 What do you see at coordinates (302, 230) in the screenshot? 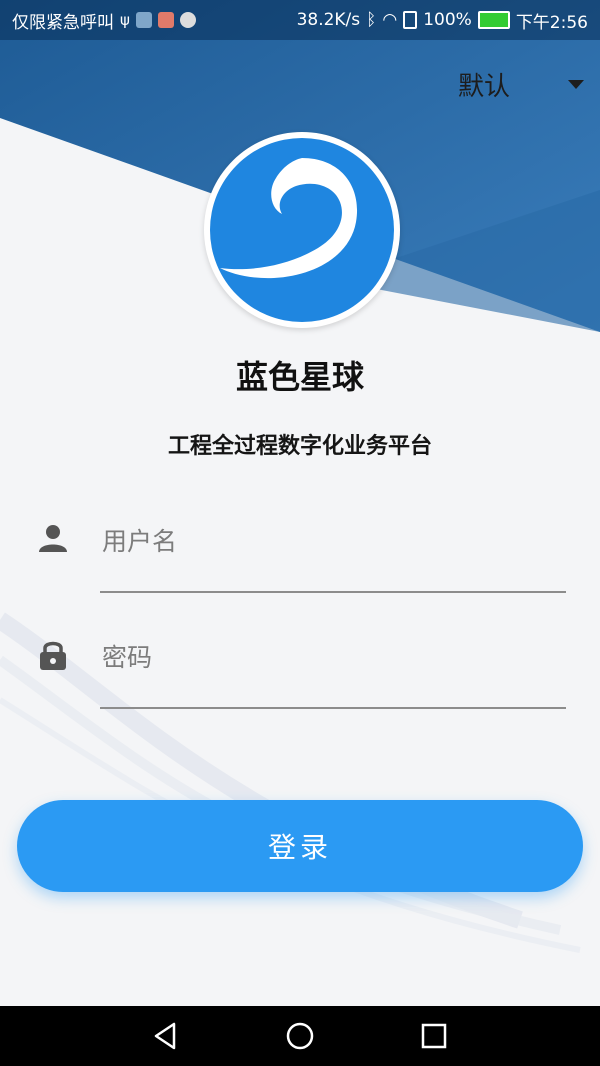
I see `app-logo` at bounding box center [302, 230].